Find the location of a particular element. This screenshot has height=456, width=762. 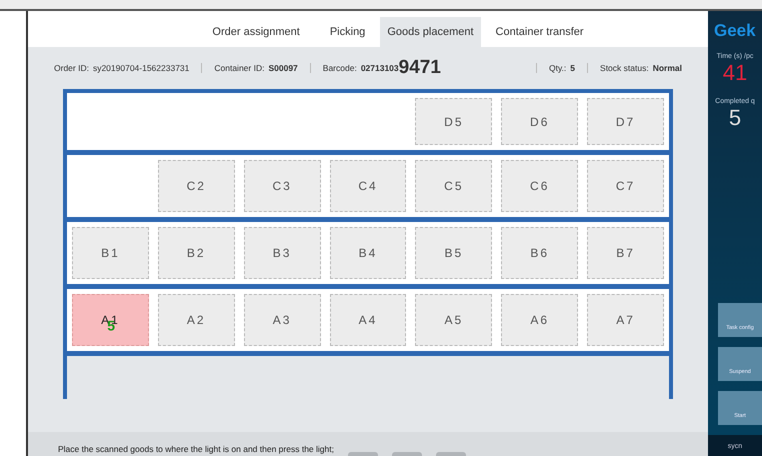

shelf-slot: D7 is located at coordinates (625, 121).